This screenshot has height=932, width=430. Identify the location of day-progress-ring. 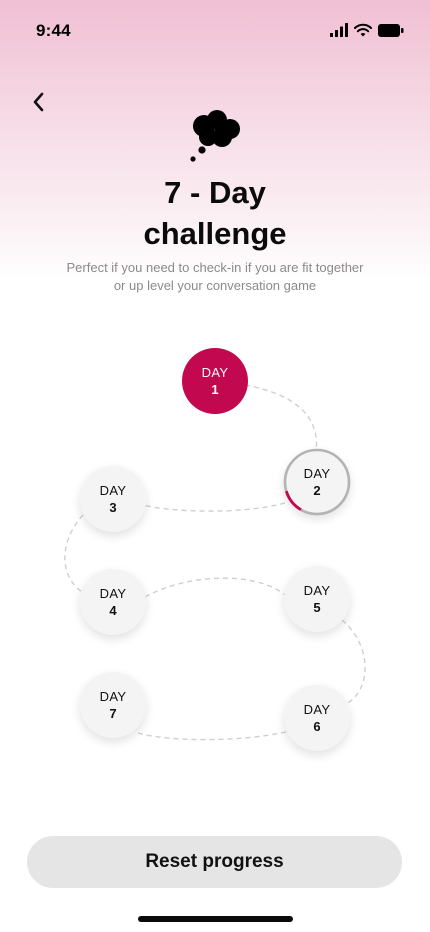
(317, 482).